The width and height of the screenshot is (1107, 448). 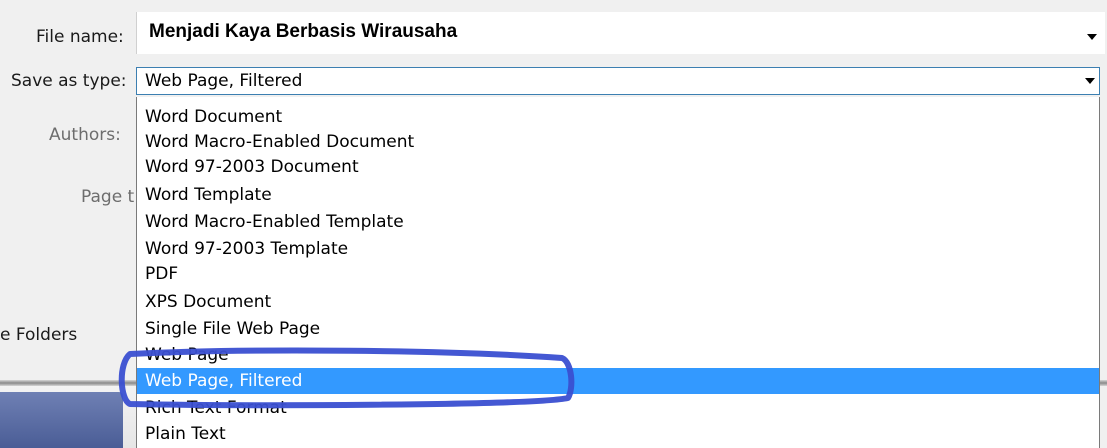 What do you see at coordinates (620, 33) in the screenshot?
I see `file-name-field: Menjadi Kaya Berbasis Wirausaha` at bounding box center [620, 33].